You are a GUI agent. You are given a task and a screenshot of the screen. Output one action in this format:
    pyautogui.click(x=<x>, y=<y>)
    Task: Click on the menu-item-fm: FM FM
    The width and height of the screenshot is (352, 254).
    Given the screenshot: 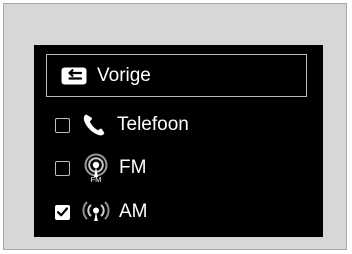 What is the action you would take?
    pyautogui.click(x=100, y=168)
    